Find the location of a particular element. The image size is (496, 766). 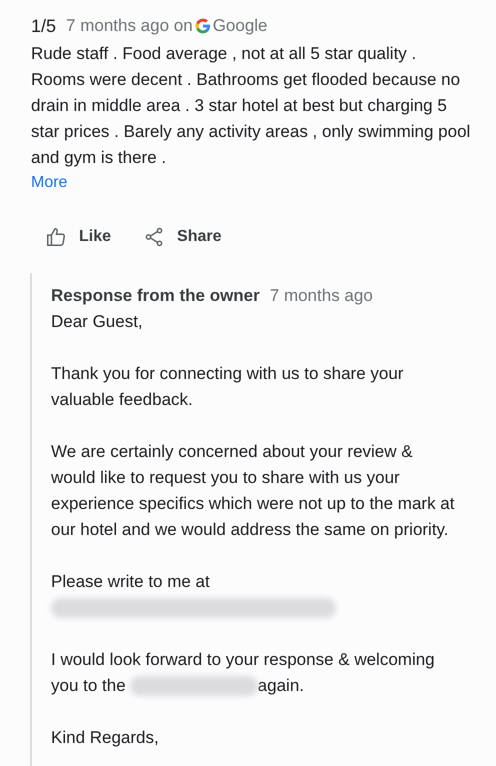

share-button: Share is located at coordinates (182, 237).